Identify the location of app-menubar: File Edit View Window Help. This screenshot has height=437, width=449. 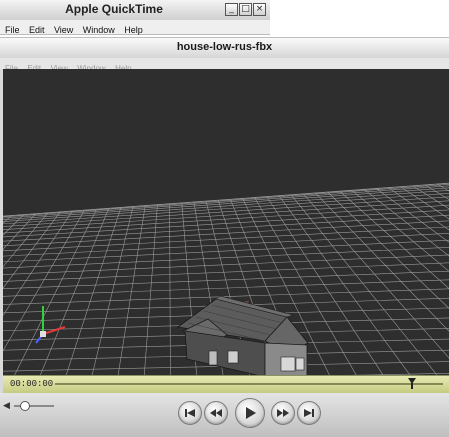
(135, 27).